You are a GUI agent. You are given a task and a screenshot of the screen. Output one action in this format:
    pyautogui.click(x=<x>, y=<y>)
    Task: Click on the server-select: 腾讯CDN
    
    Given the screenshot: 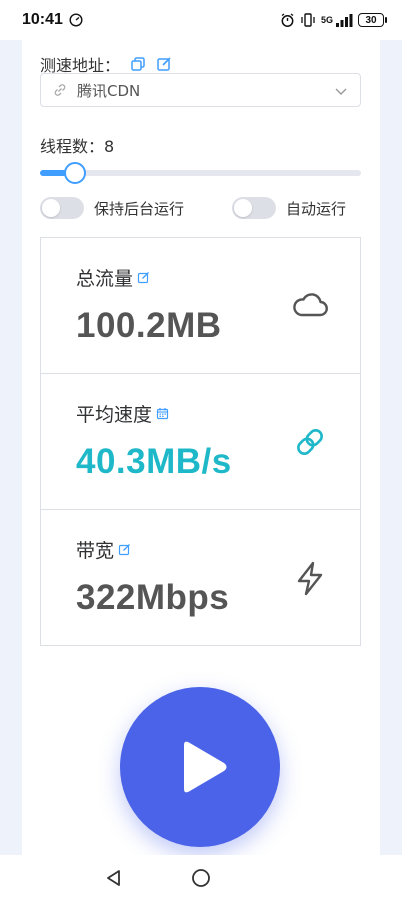 What is the action you would take?
    pyautogui.click(x=200, y=90)
    